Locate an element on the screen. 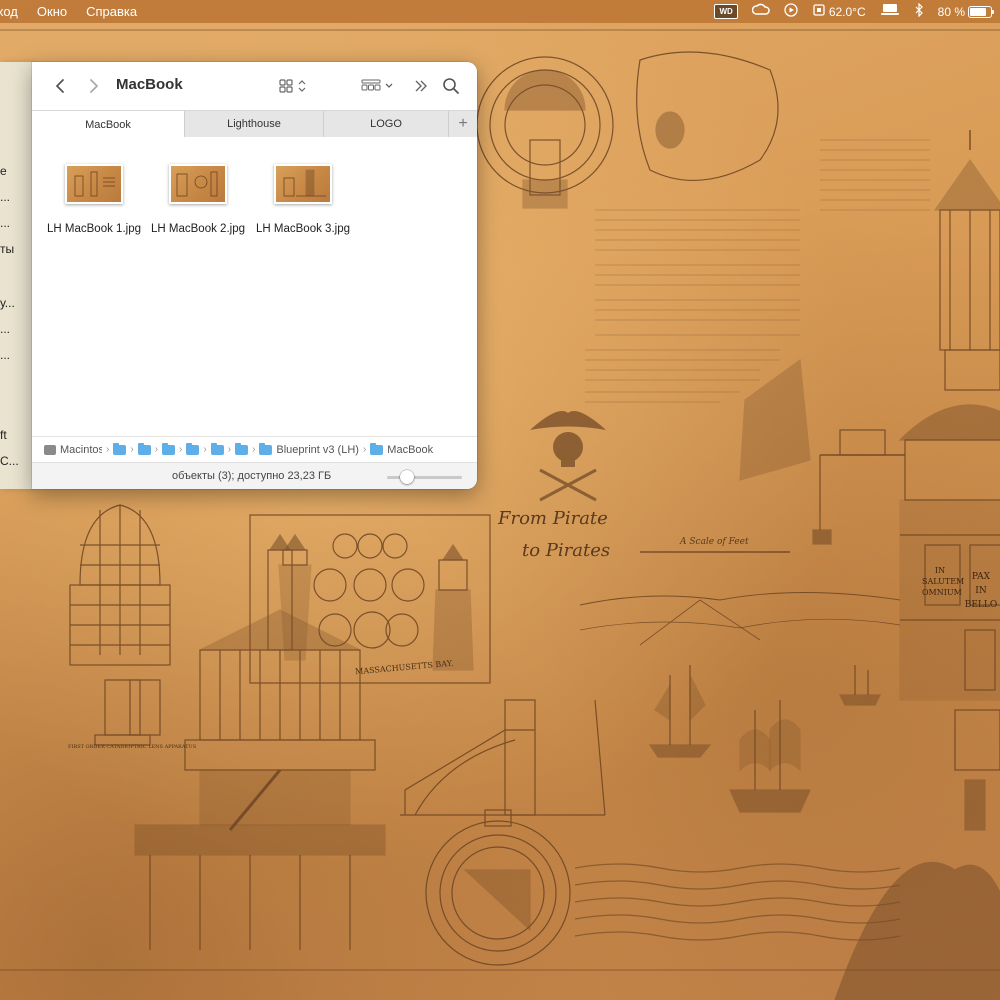 The image size is (1000, 1000). grid-view-icon is located at coordinates (292, 86).